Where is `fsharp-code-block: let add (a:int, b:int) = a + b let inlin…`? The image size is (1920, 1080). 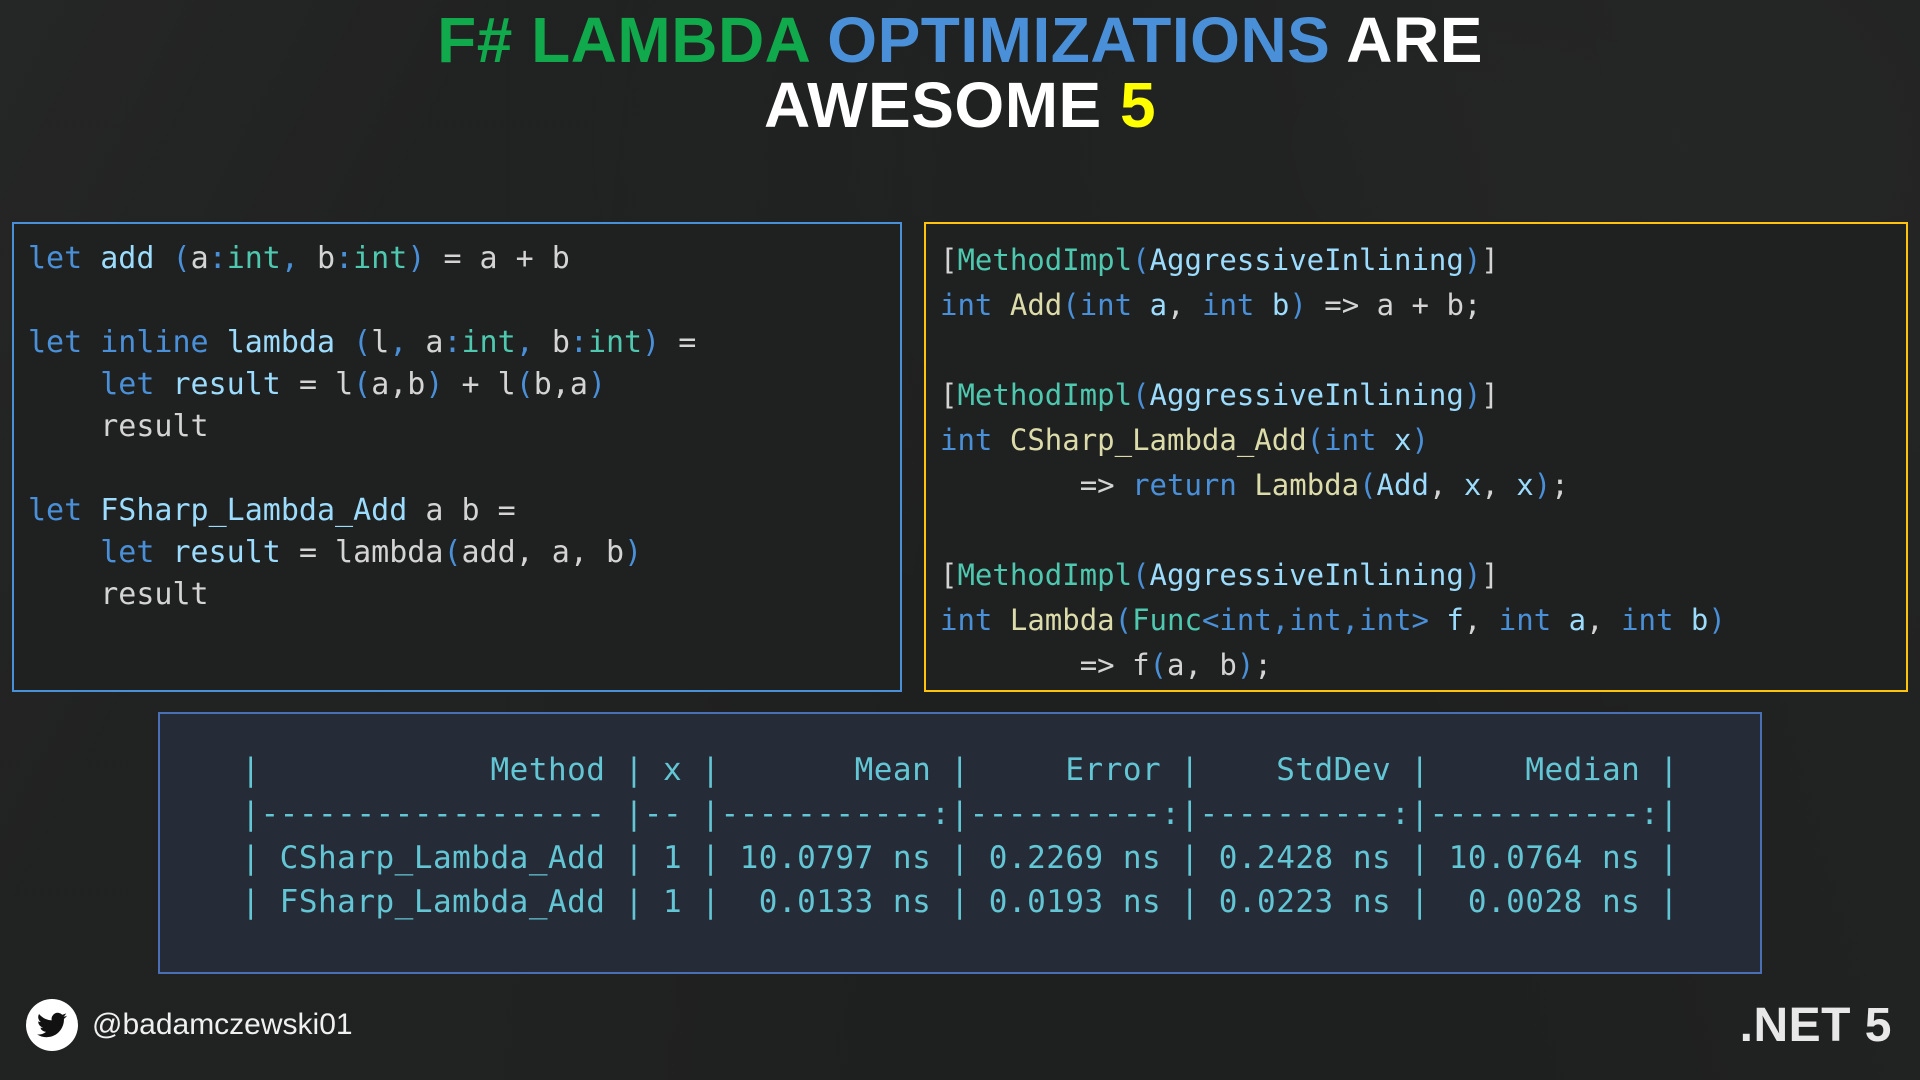
fsharp-code-block: let add (a:int, b:int) = a + b let inlin… is located at coordinates (362, 426).